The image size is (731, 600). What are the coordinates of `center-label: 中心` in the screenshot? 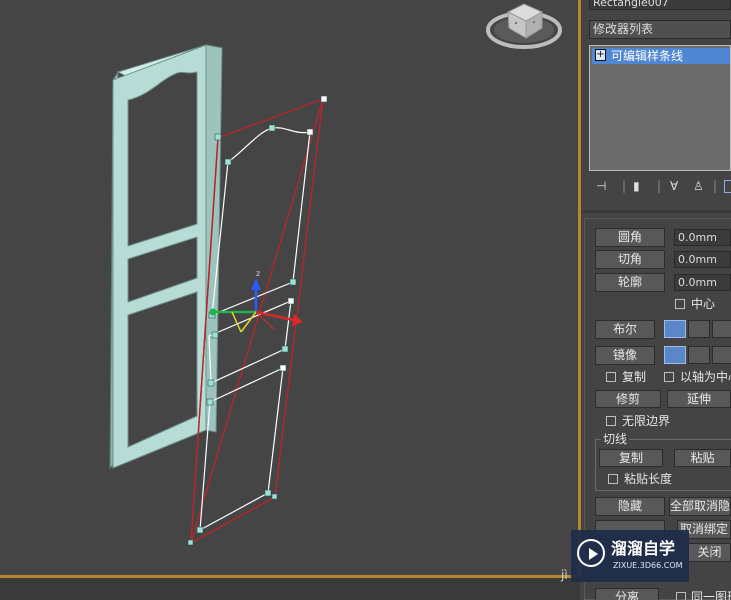 It's located at (703, 304).